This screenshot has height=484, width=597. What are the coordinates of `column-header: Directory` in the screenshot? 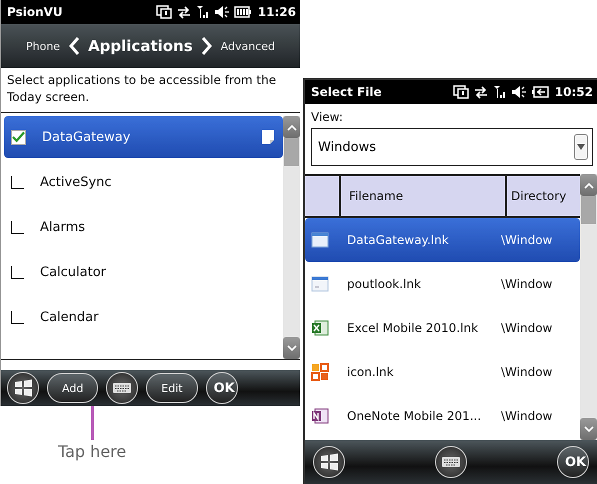 It's located at (543, 196).